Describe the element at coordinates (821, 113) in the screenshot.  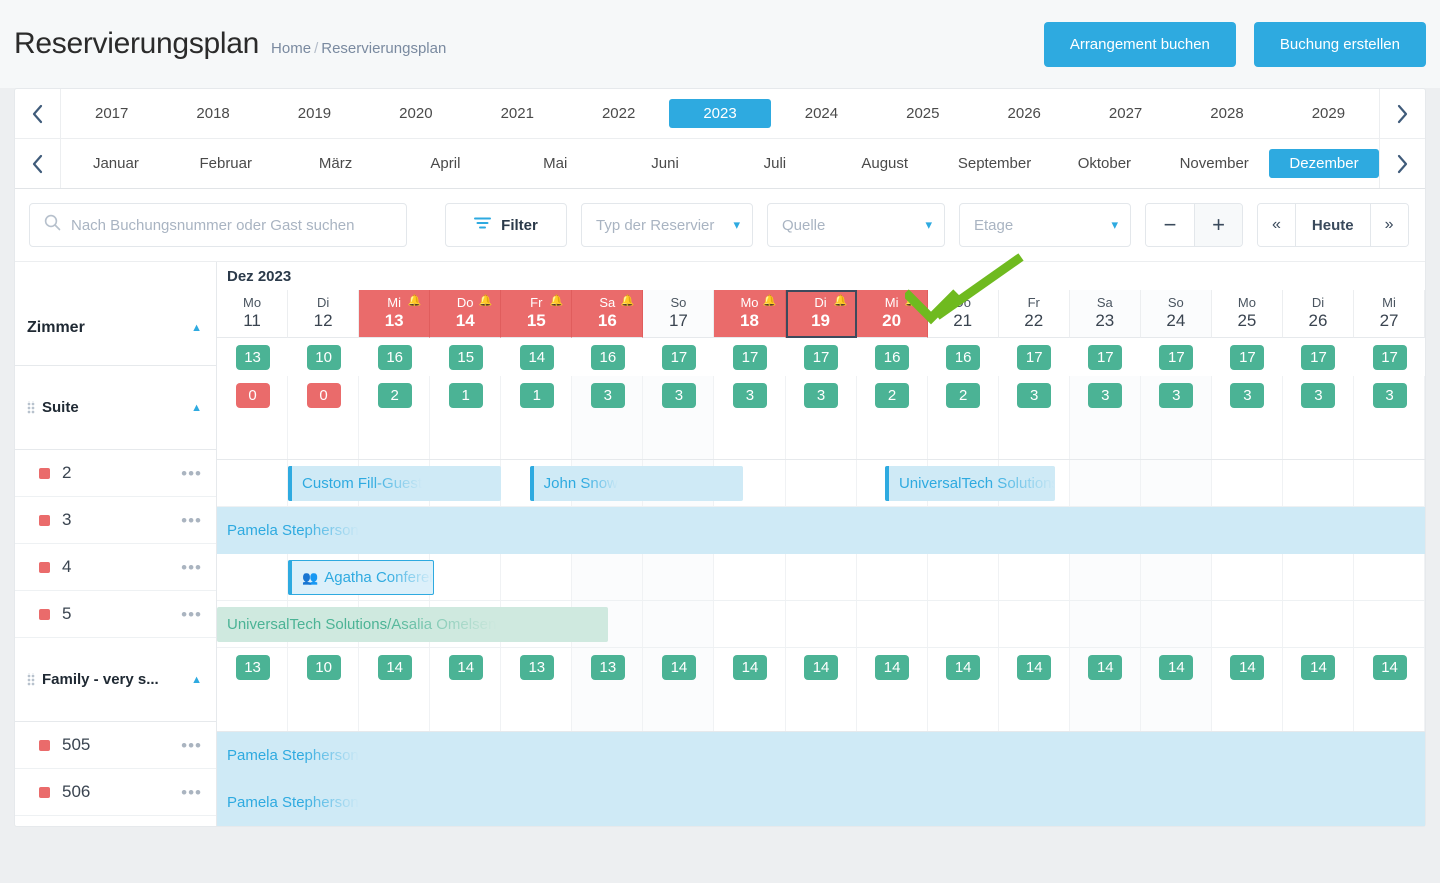
I see `year-option-2024: 2024` at that location.